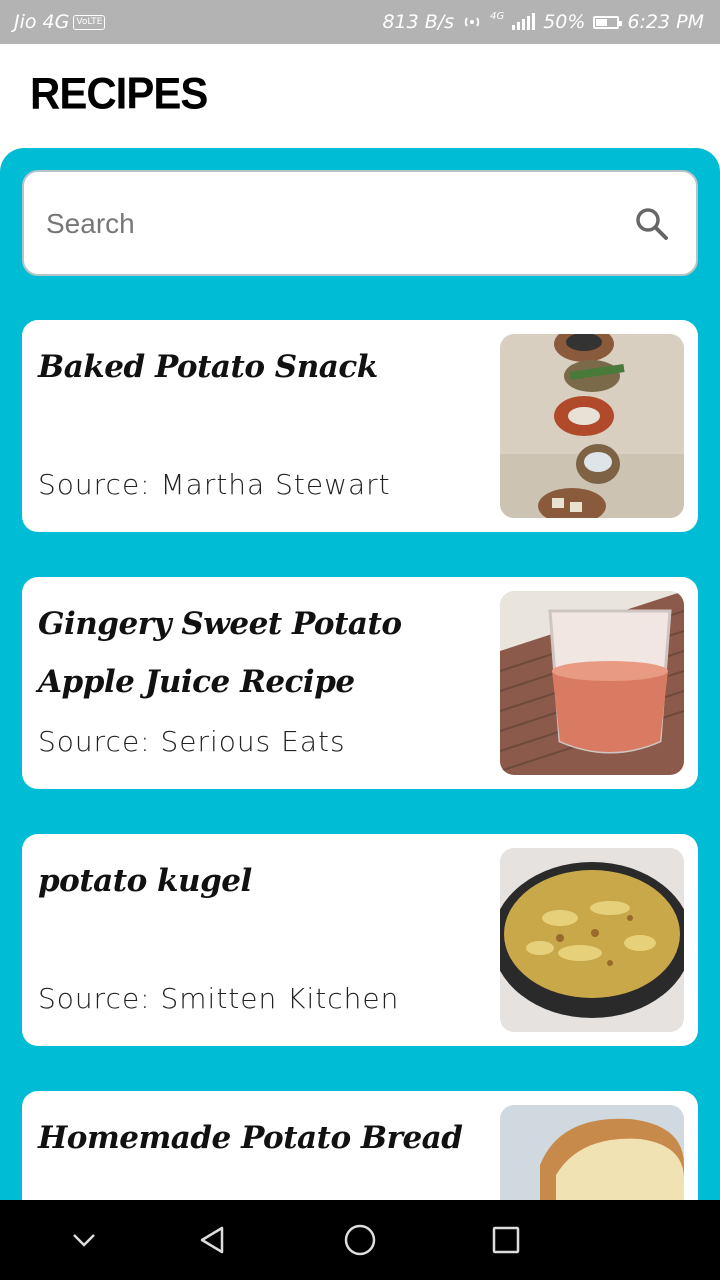 Image resolution: width=720 pixels, height=1280 pixels. Describe the element at coordinates (219, 998) in the screenshot. I see `recipe-source: Source: Smitten Kitchen` at that location.